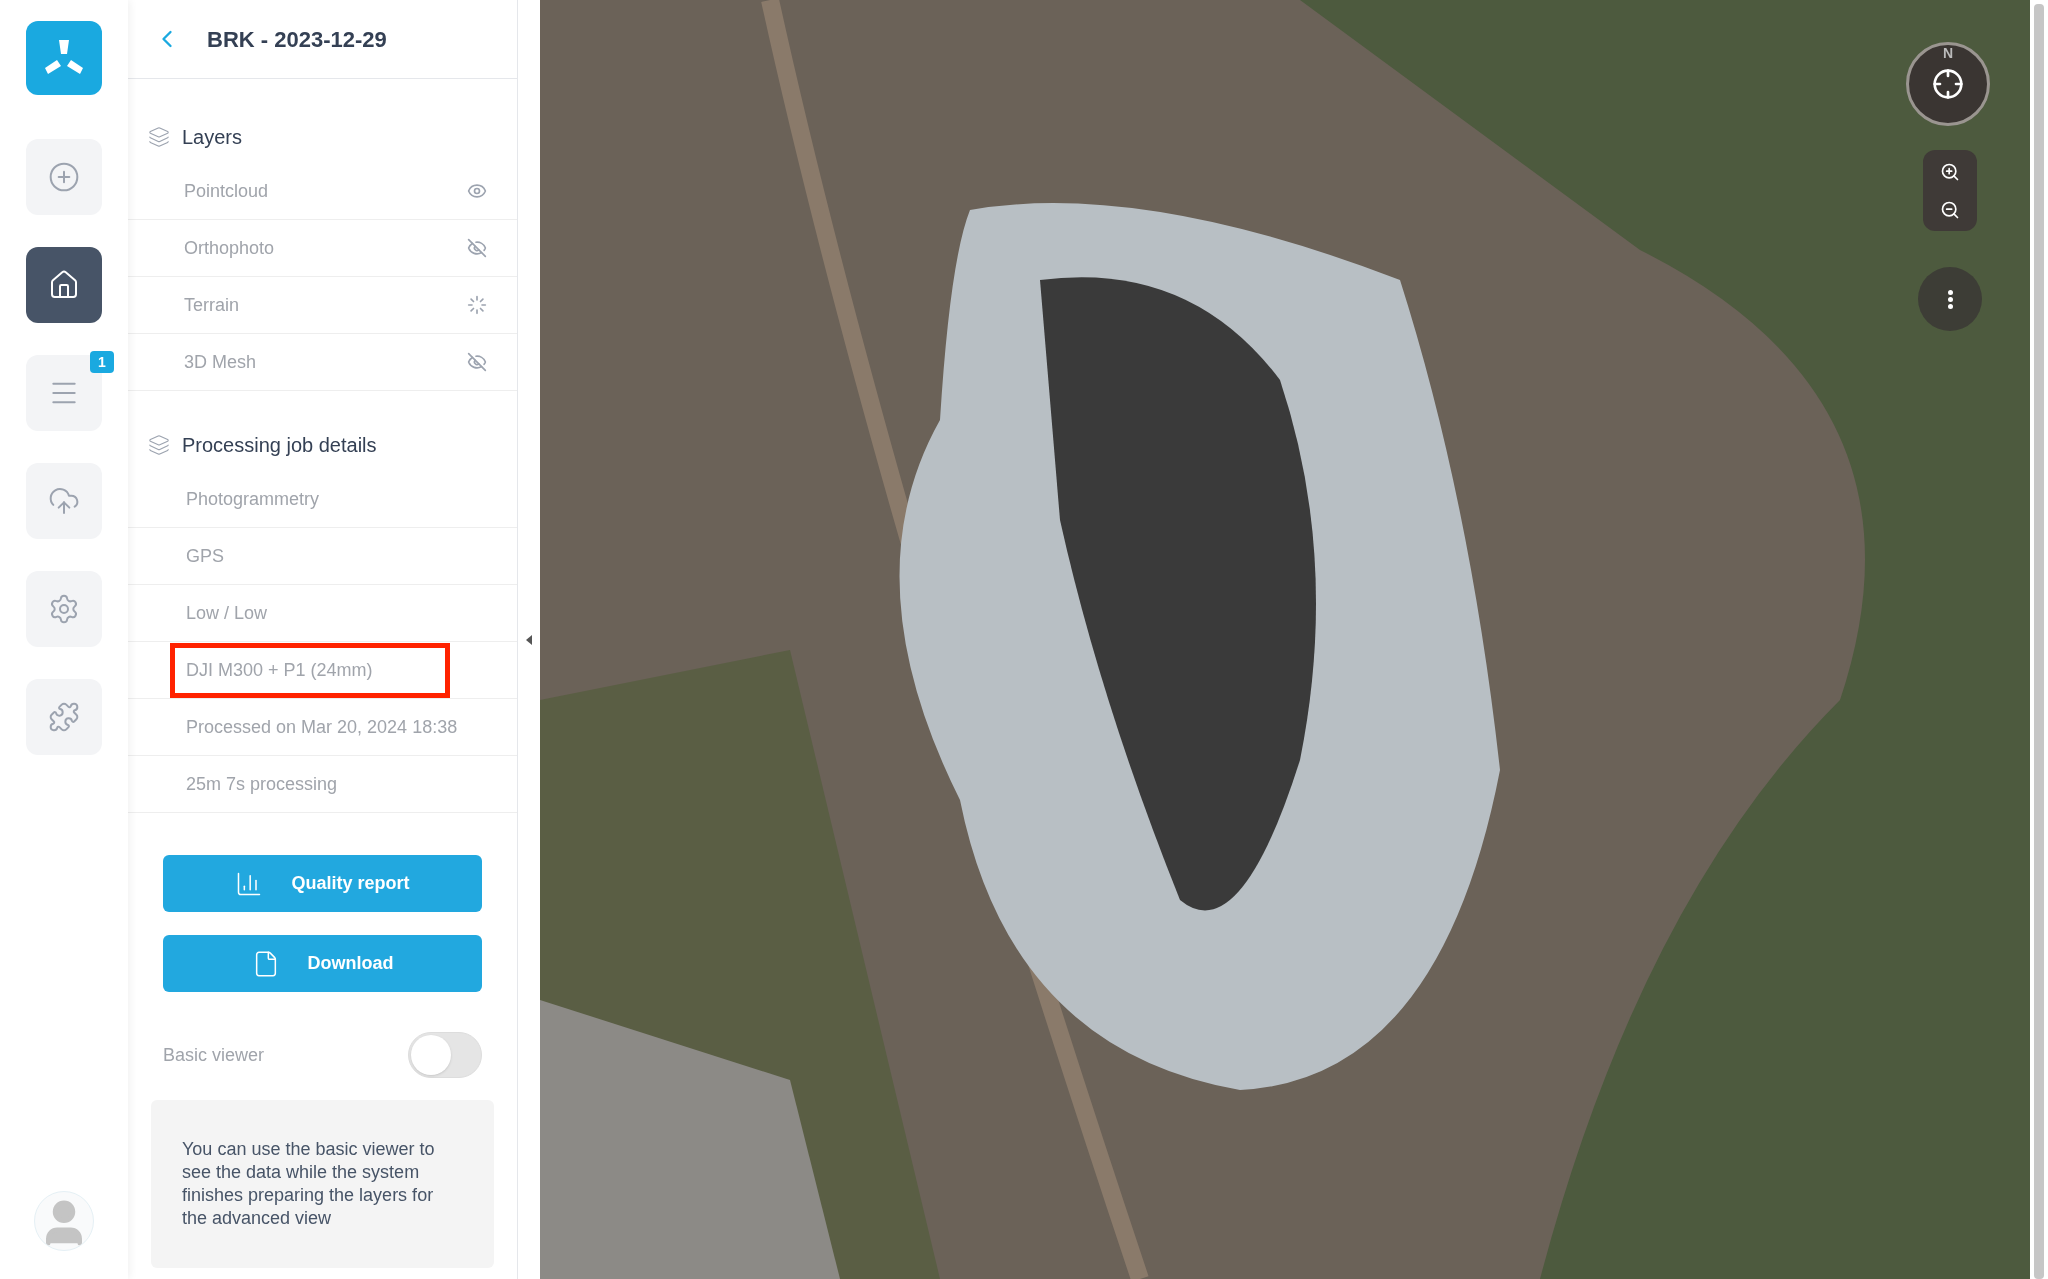 Image resolution: width=2048 pixels, height=1279 pixels. Describe the element at coordinates (279, 445) in the screenshot. I see `section-heading: Processing job details` at that location.